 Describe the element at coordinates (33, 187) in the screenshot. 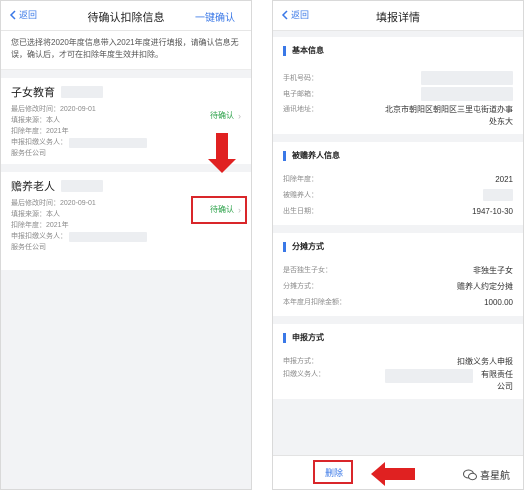

I see `card-title: 赡养老人` at that location.